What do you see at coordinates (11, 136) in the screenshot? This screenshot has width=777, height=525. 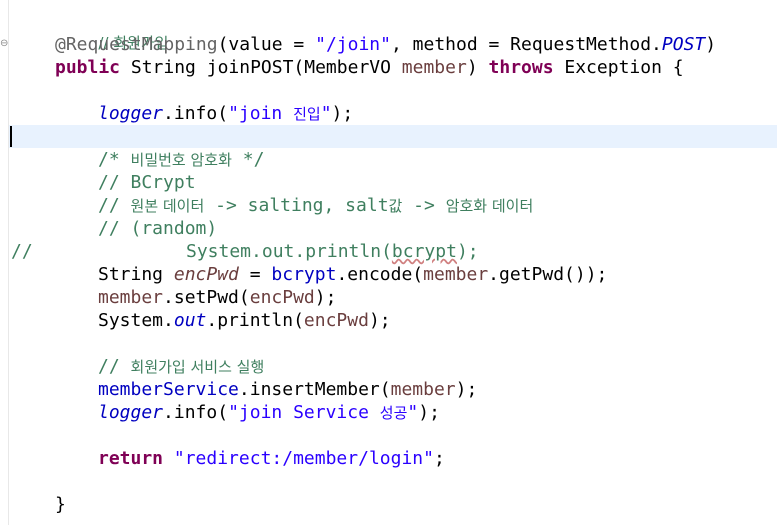 I see `text-cursor` at bounding box center [11, 136].